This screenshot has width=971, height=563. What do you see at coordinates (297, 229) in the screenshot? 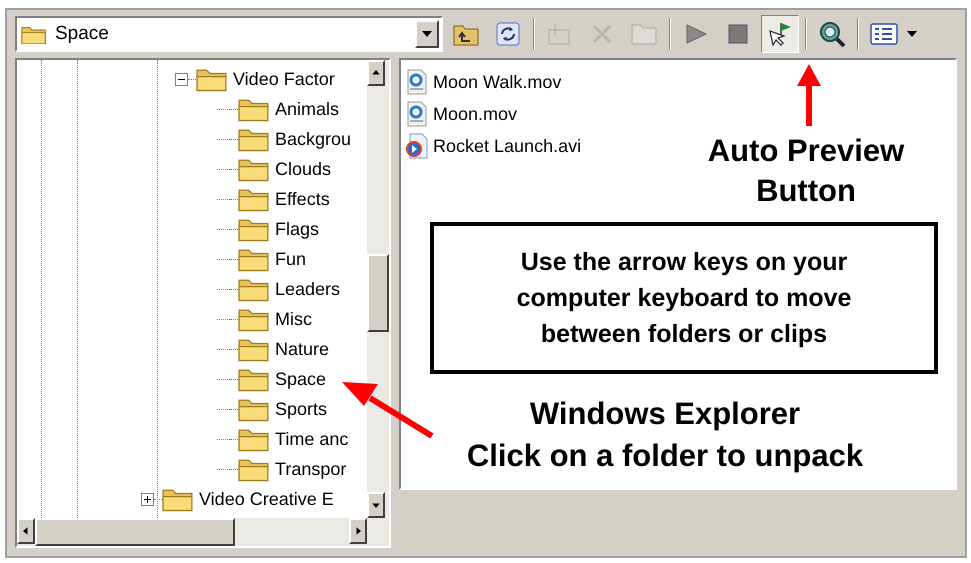
I see `folder-label: Flags` at bounding box center [297, 229].